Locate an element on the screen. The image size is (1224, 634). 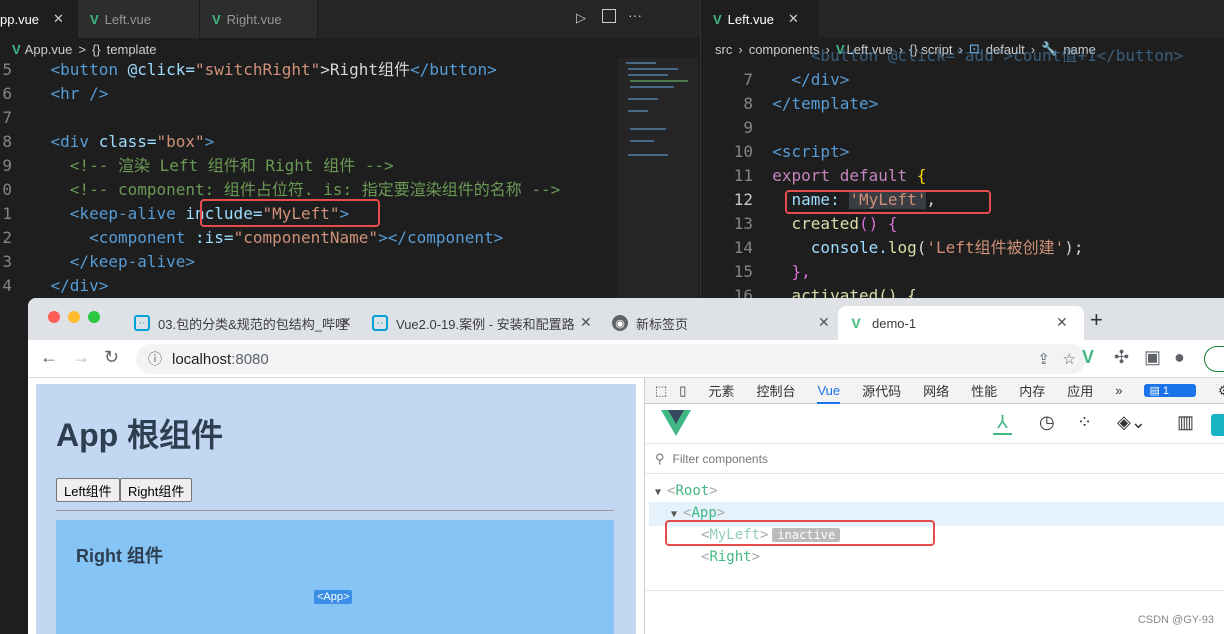
tab-app-vue: pp.vue ✕ is located at coordinates (39, 19).